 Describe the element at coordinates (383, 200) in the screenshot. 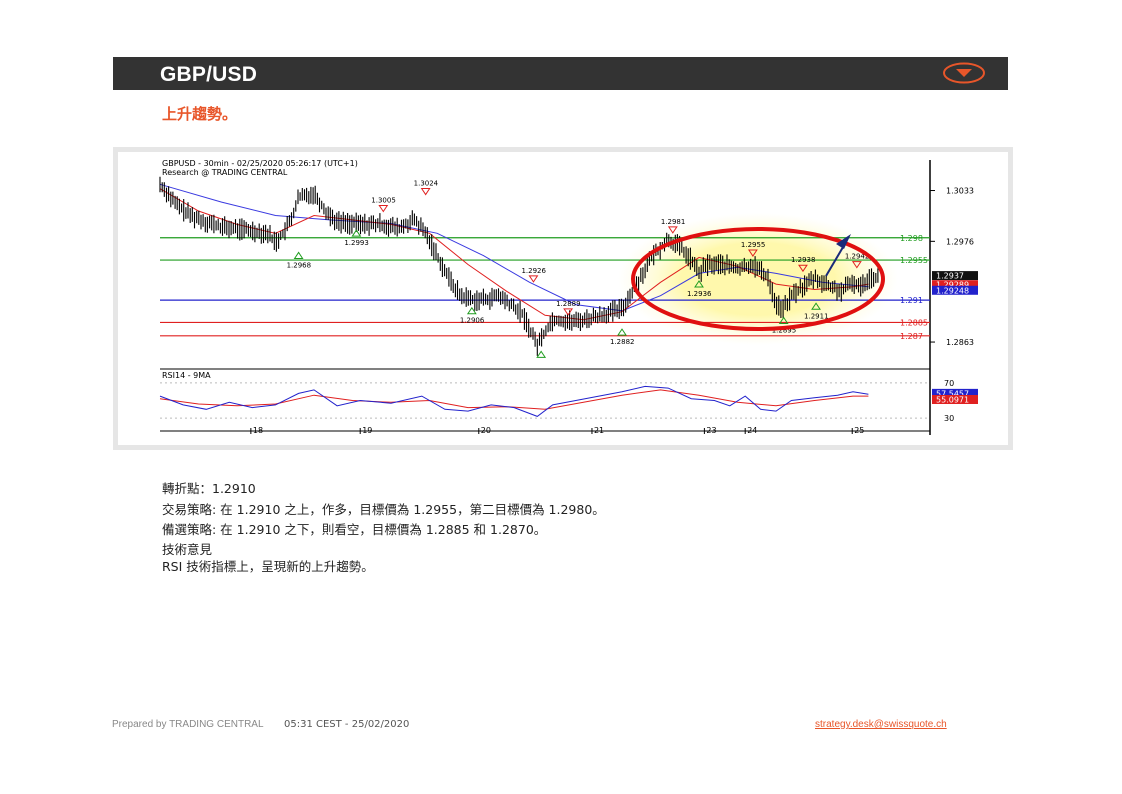

I see `resistance-label: 1.3005` at that location.